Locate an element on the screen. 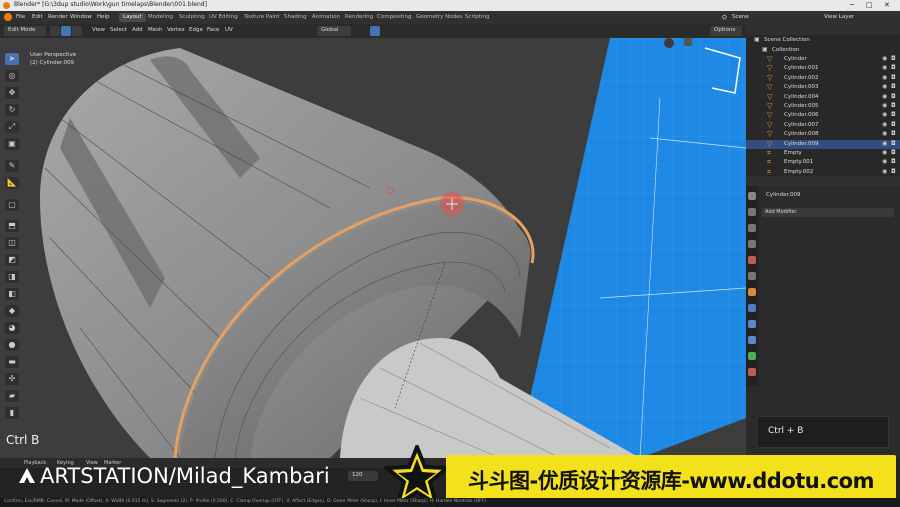  tab-scripting: Scripting is located at coordinates (477, 17).